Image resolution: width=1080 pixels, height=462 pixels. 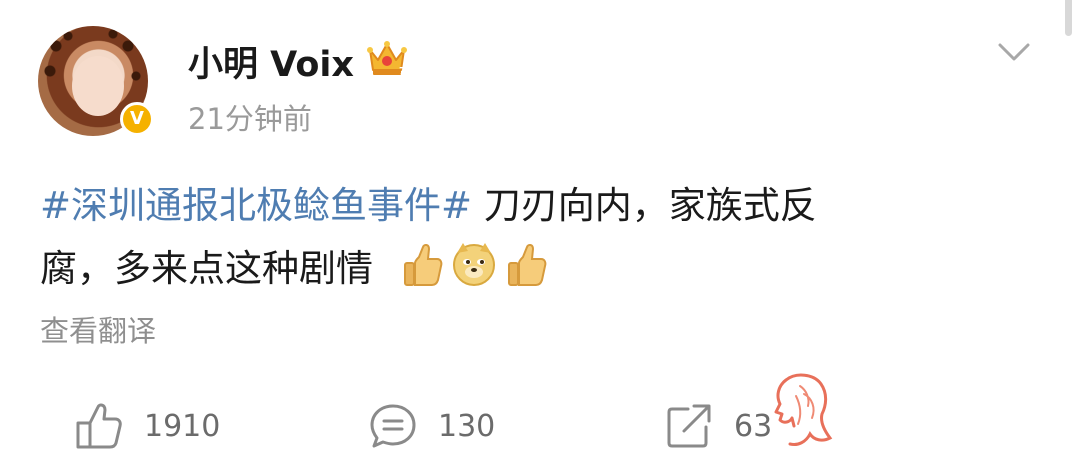 What do you see at coordinates (271, 61) in the screenshot?
I see `username: 小明 Voix` at bounding box center [271, 61].